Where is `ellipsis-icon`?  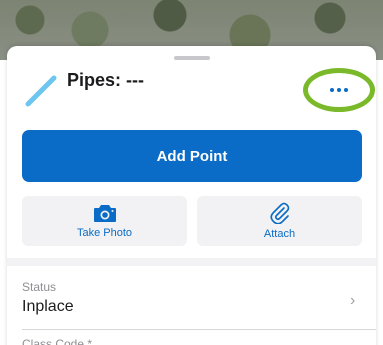 ellipsis-icon is located at coordinates (339, 90).